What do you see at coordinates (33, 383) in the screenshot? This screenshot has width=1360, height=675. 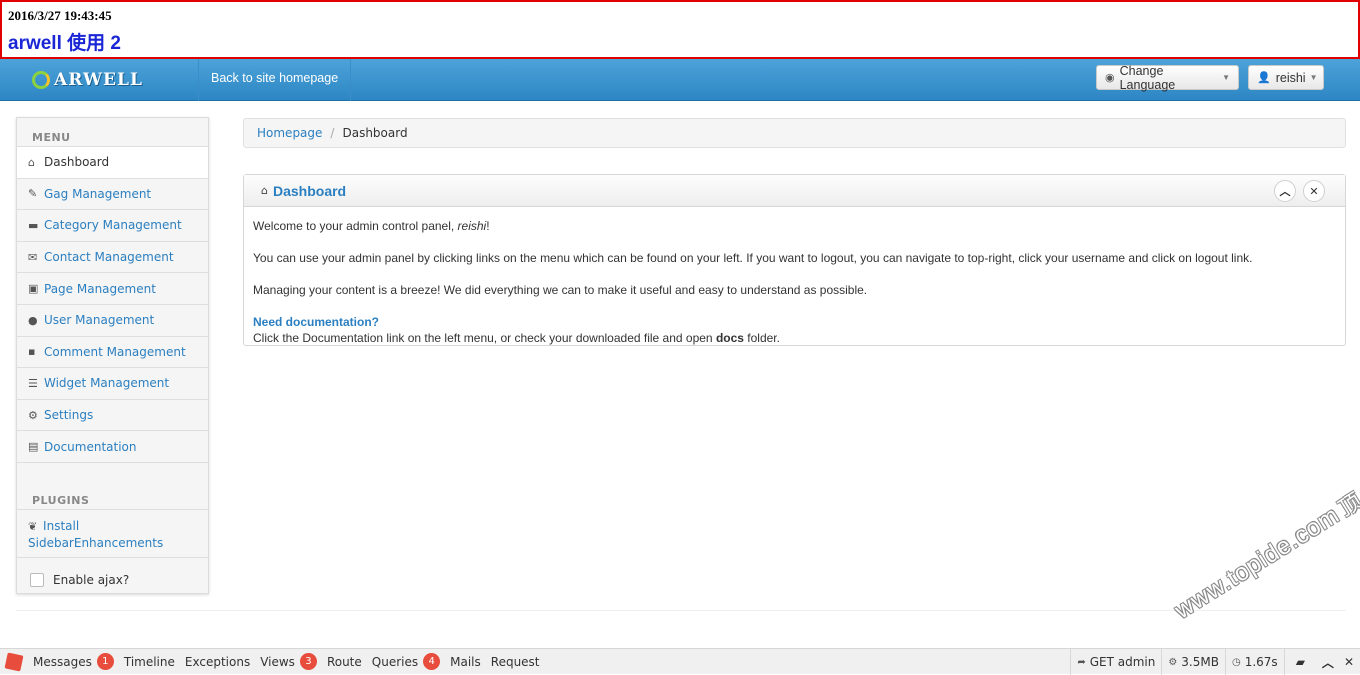 I see `list-icon: ☰` at bounding box center [33, 383].